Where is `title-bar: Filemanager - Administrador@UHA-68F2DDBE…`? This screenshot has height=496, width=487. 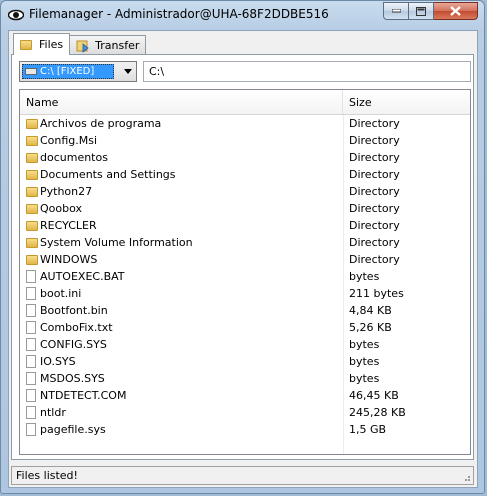 title-bar: Filemanager - Administrador@UHA-68F2DDBE… is located at coordinates (242, 15).